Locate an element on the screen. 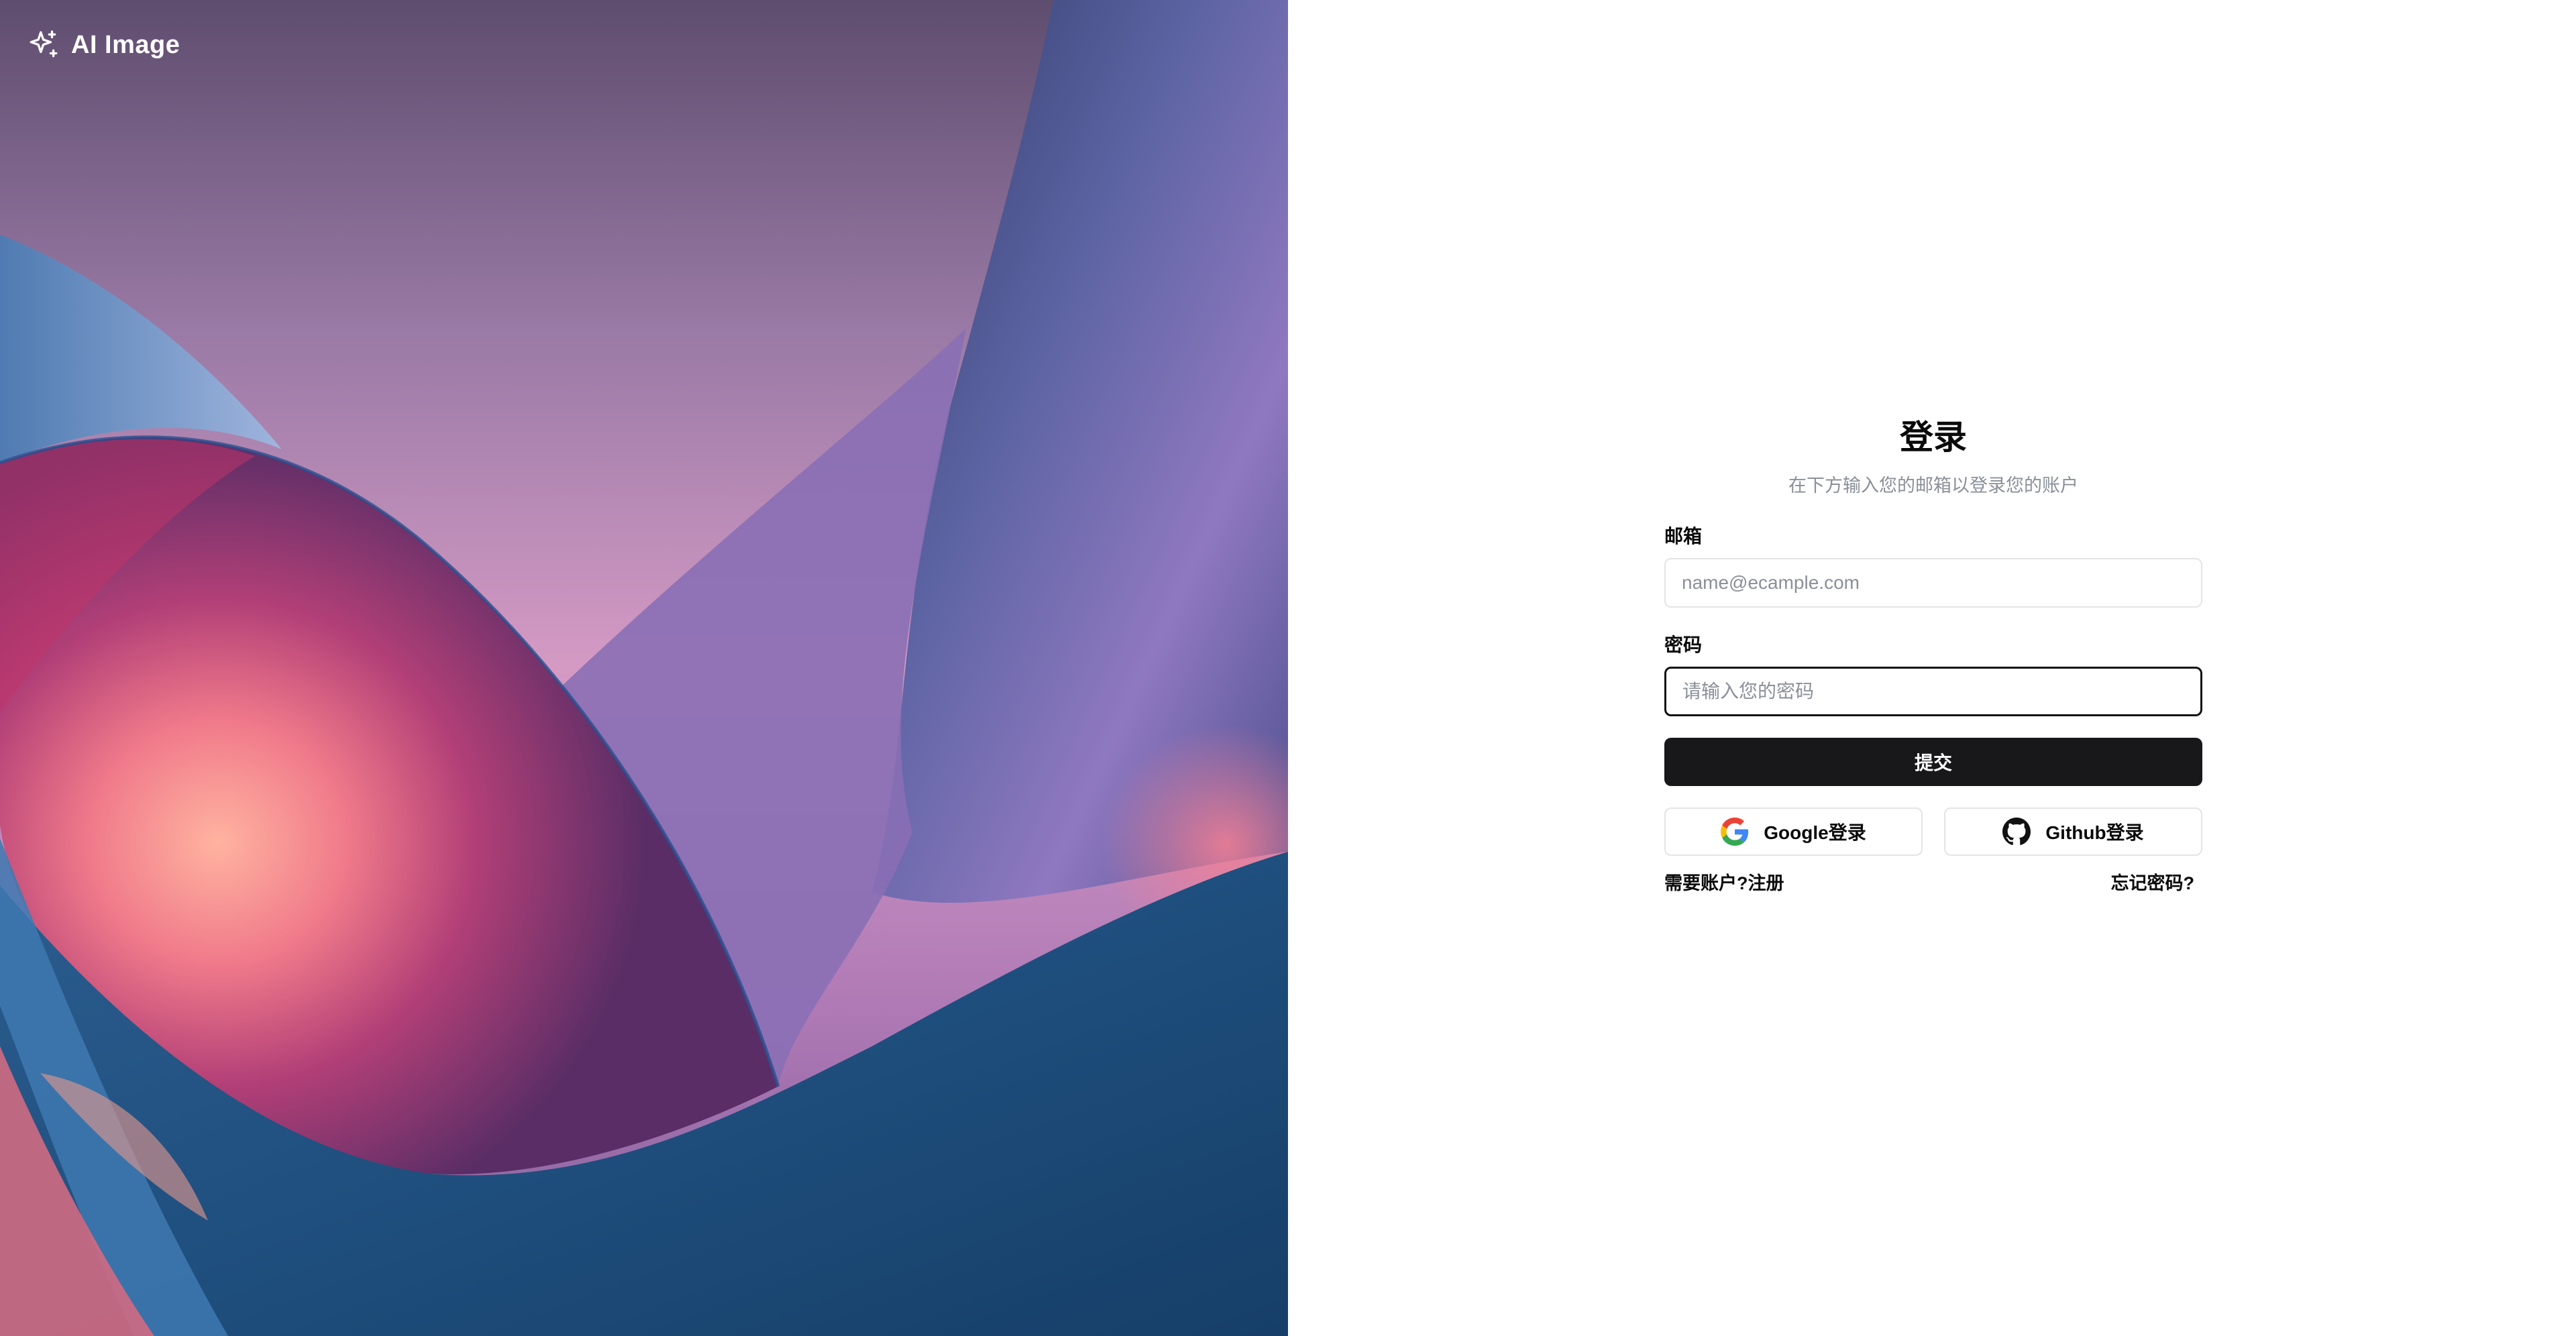  need-account-text: 需要账户? is located at coordinates (1706, 883).